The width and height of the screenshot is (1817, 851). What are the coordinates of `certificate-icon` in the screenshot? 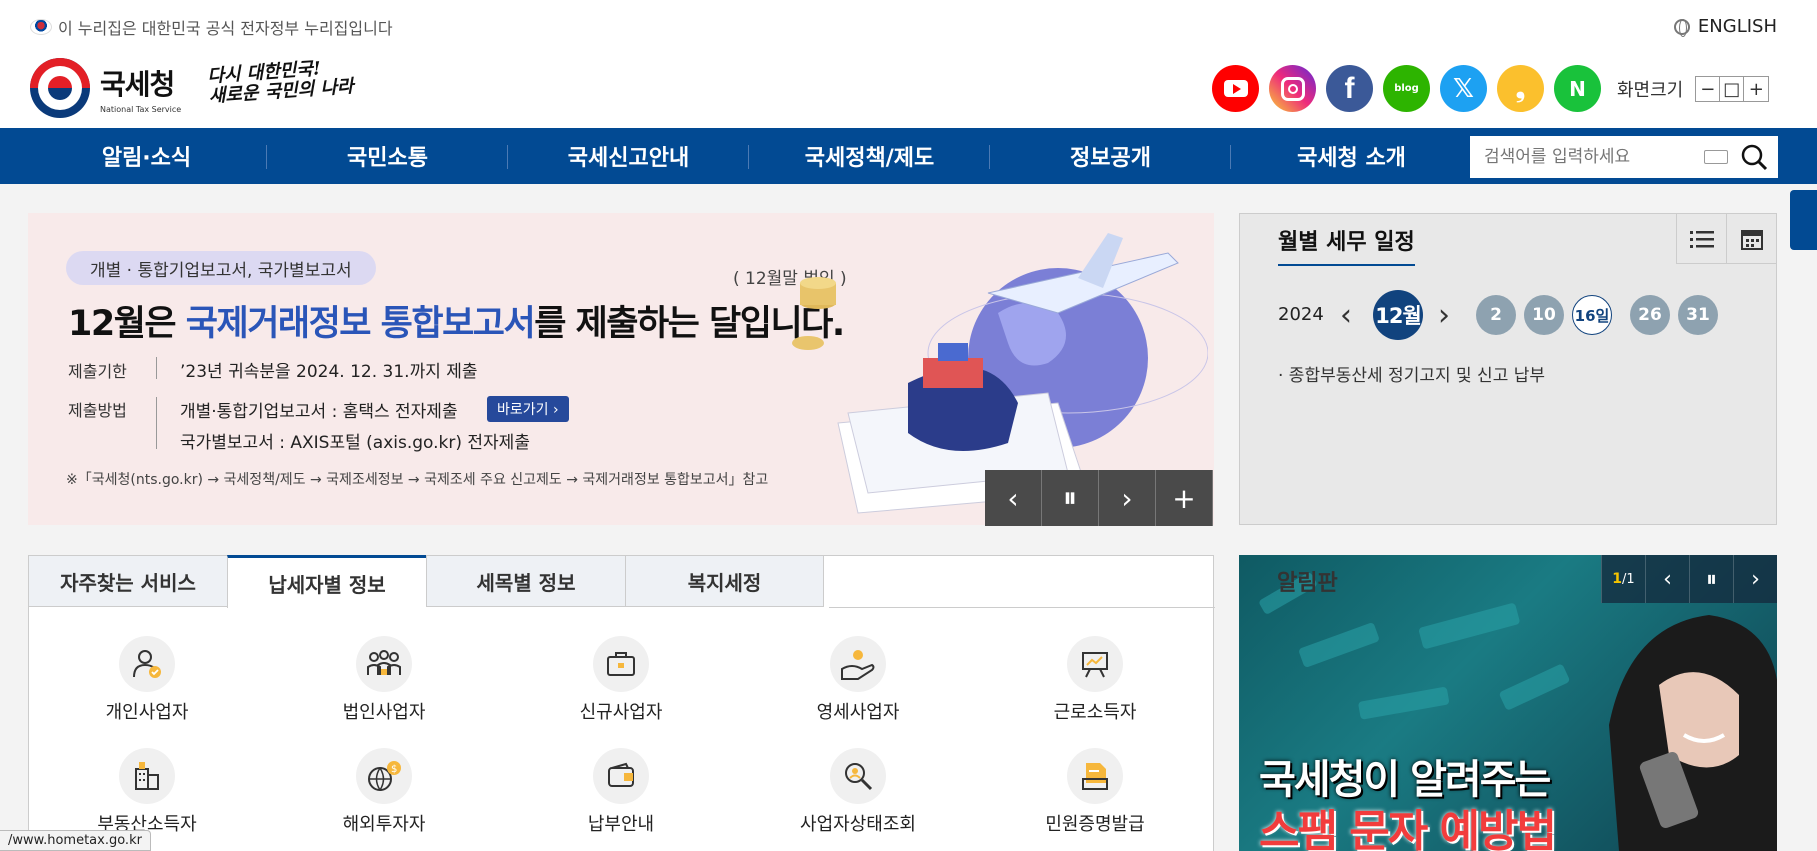 It's located at (1095, 776).